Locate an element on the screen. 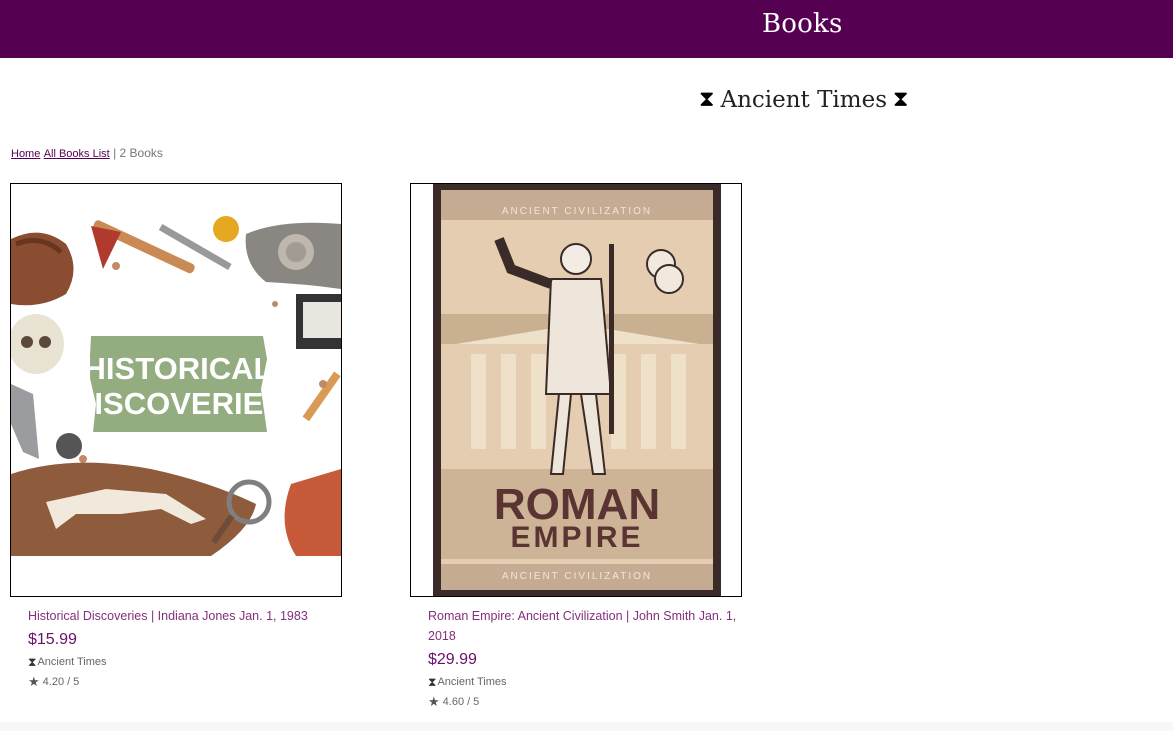 The image size is (1173, 731). cover-title-line2: EMPIRE is located at coordinates (576, 537).